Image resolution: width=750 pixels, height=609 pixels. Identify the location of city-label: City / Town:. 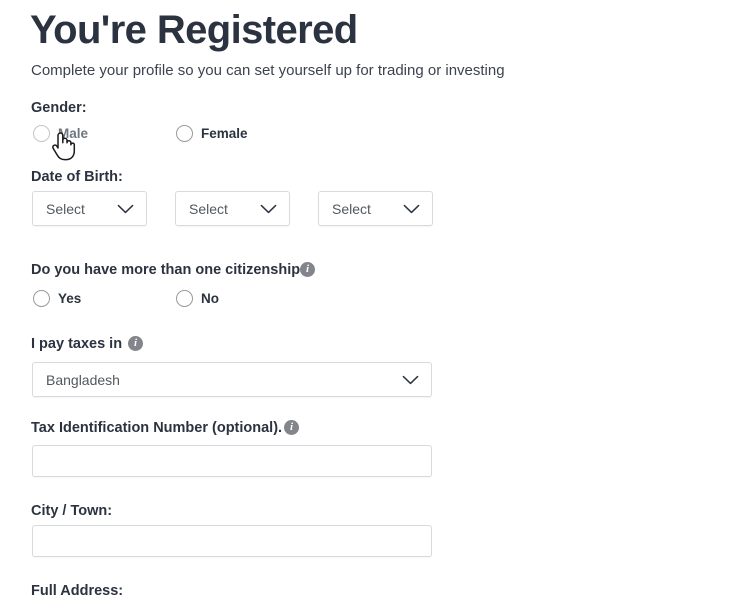
(72, 511).